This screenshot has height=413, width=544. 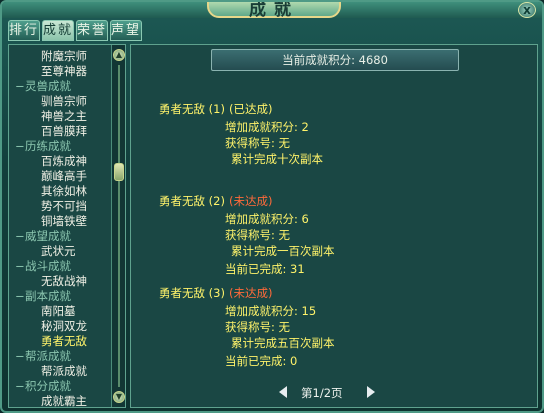 I want to click on tab-bar: 排行 成就 荣誉 声望, so click(x=76, y=31).